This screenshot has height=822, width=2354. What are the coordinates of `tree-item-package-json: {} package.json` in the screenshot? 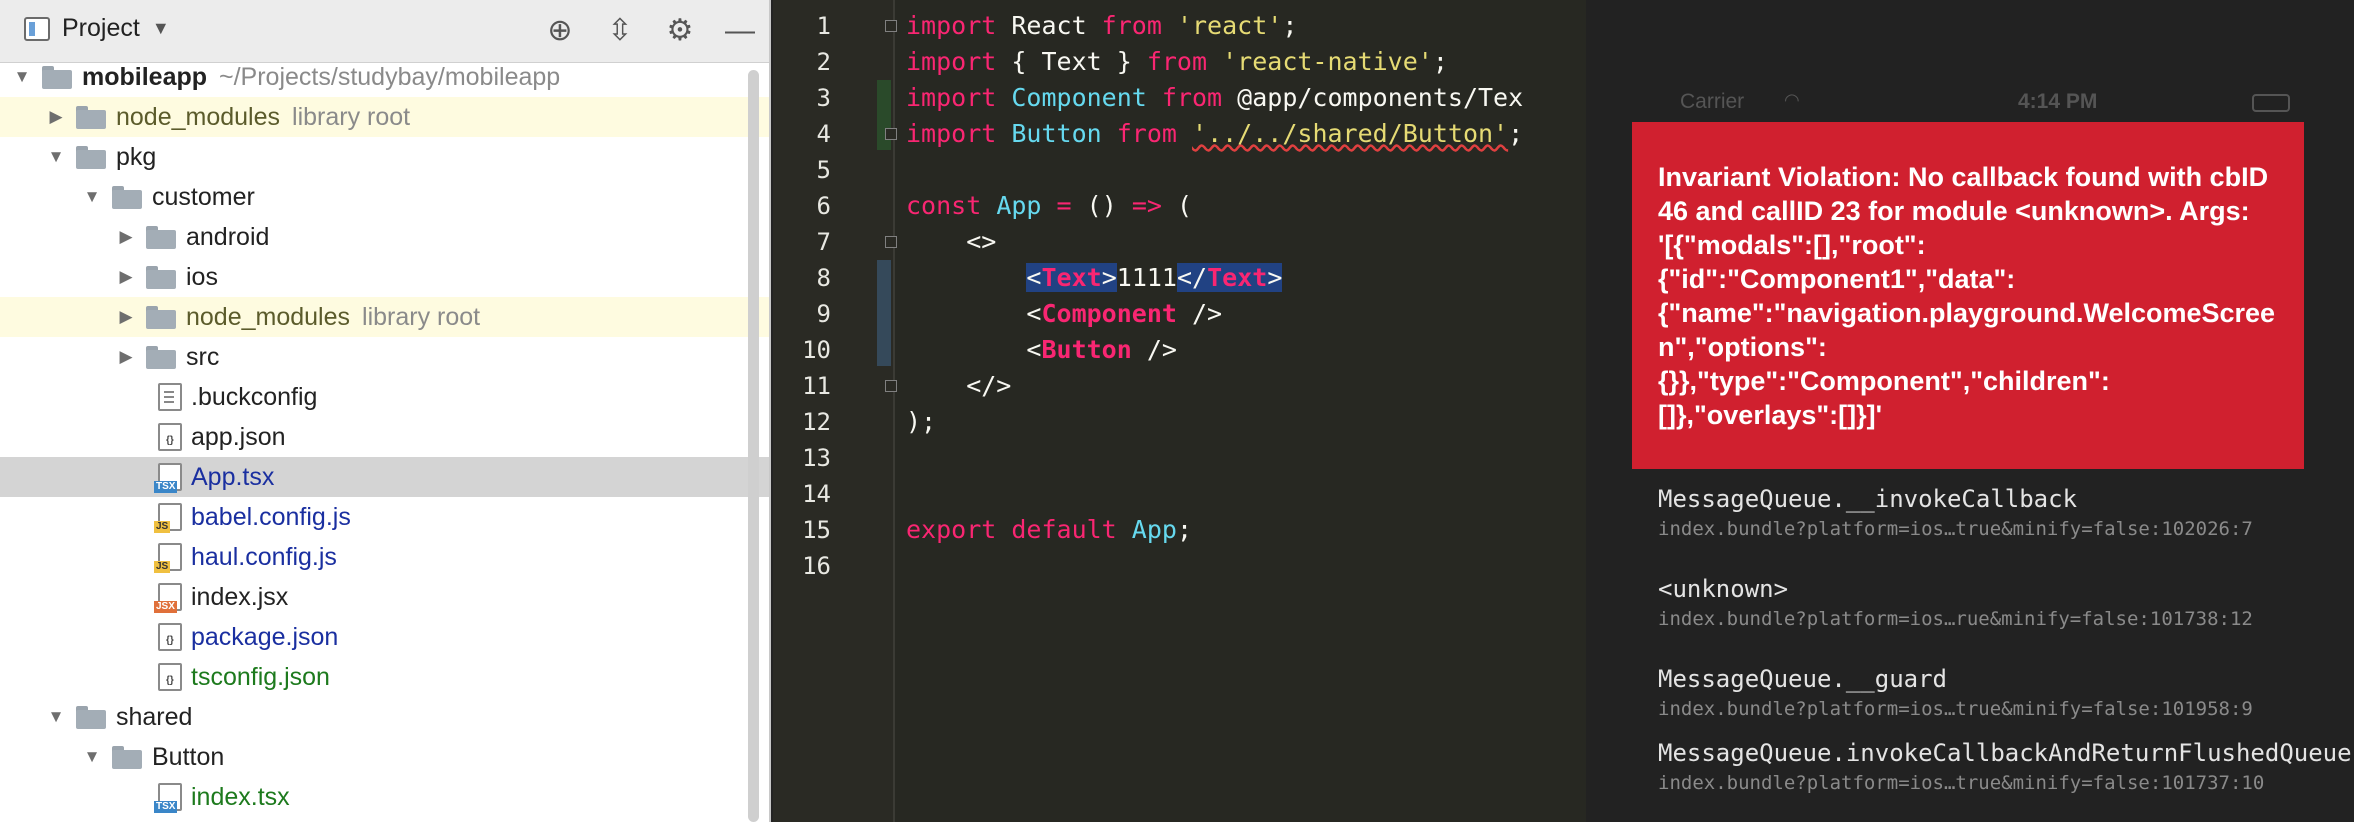 It's located at (384, 637).